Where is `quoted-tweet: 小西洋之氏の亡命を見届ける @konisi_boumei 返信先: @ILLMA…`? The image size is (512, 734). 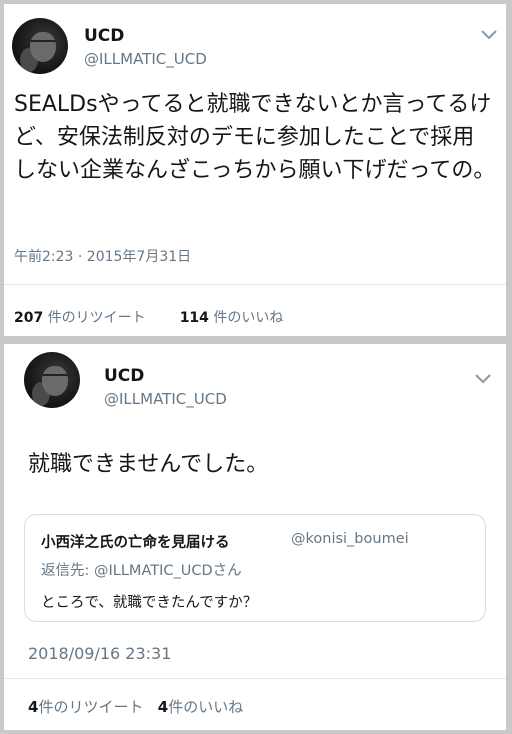 quoted-tweet: 小西洋之氏の亡命を見届ける @konisi_boumei 返信先: @ILLMA… is located at coordinates (255, 568).